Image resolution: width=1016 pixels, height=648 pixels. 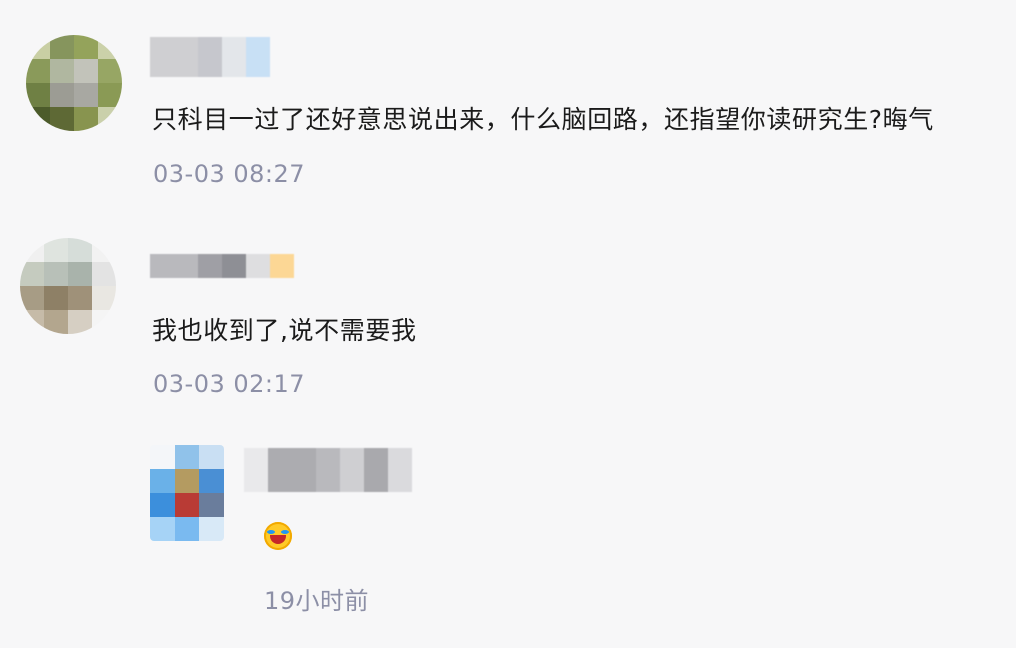 I want to click on comment-text: 只科目一过了还好意思说出来，什么脑回路，还指望你读研究生?晦气, so click(x=543, y=119).